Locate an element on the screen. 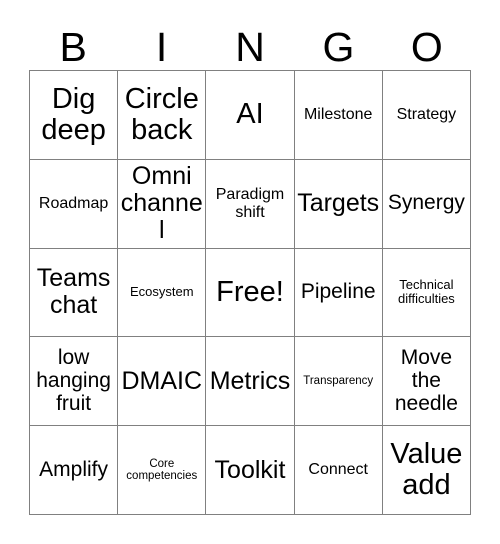  bingo-cell-label: Amplify is located at coordinates (74, 469).